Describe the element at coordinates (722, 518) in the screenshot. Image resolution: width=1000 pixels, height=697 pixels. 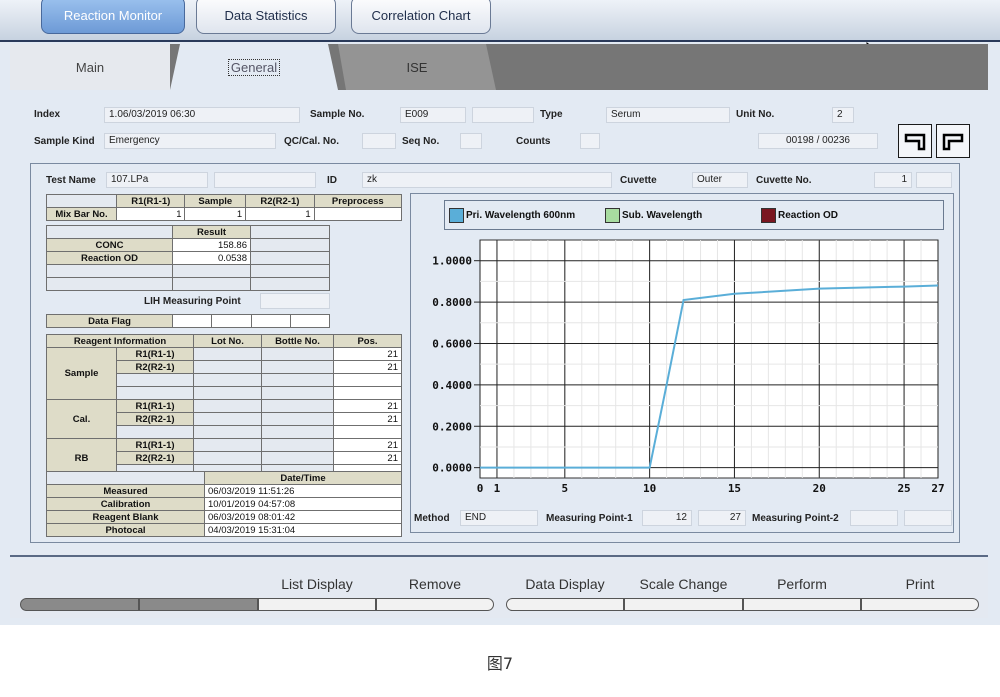
I see `measuring-point-1-end: 27` at that location.